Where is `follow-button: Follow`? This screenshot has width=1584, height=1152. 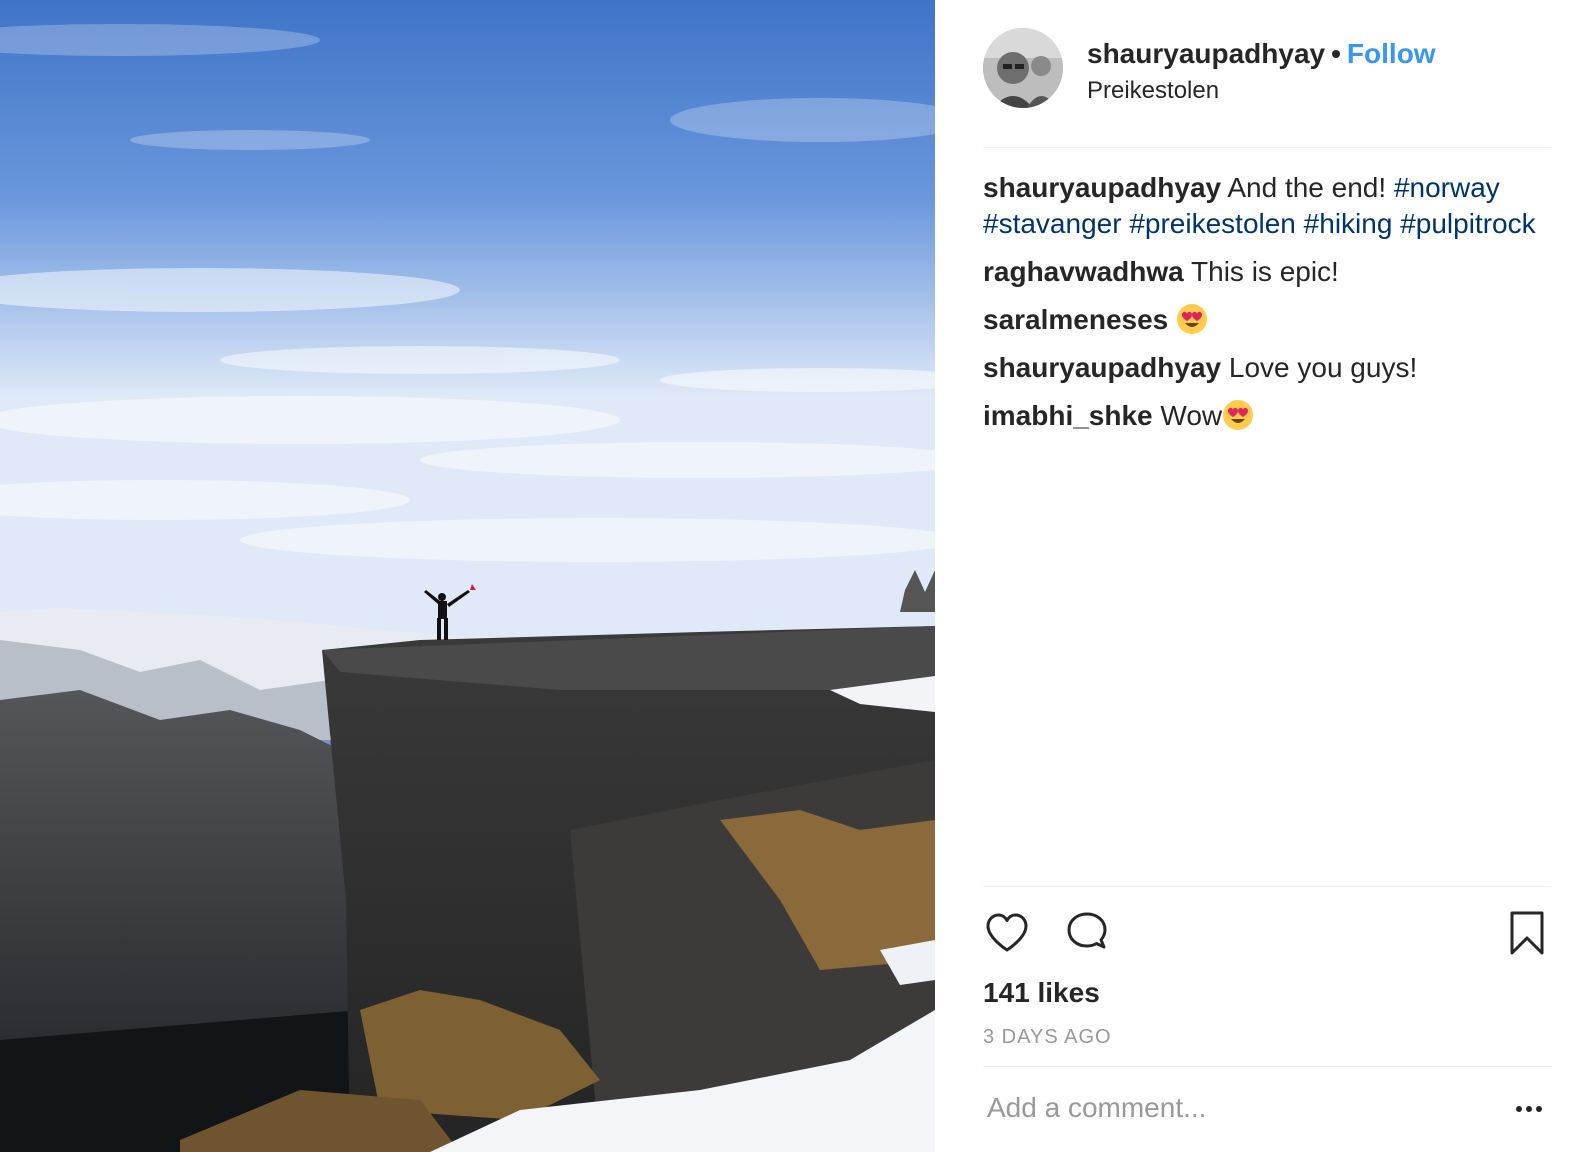 follow-button: Follow is located at coordinates (1391, 53).